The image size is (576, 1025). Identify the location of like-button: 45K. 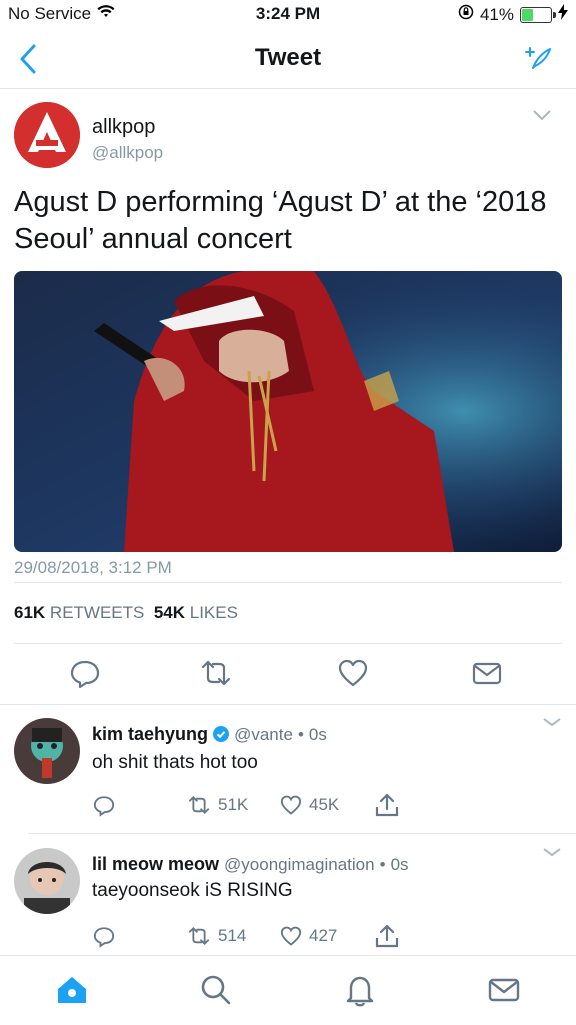
(309, 805).